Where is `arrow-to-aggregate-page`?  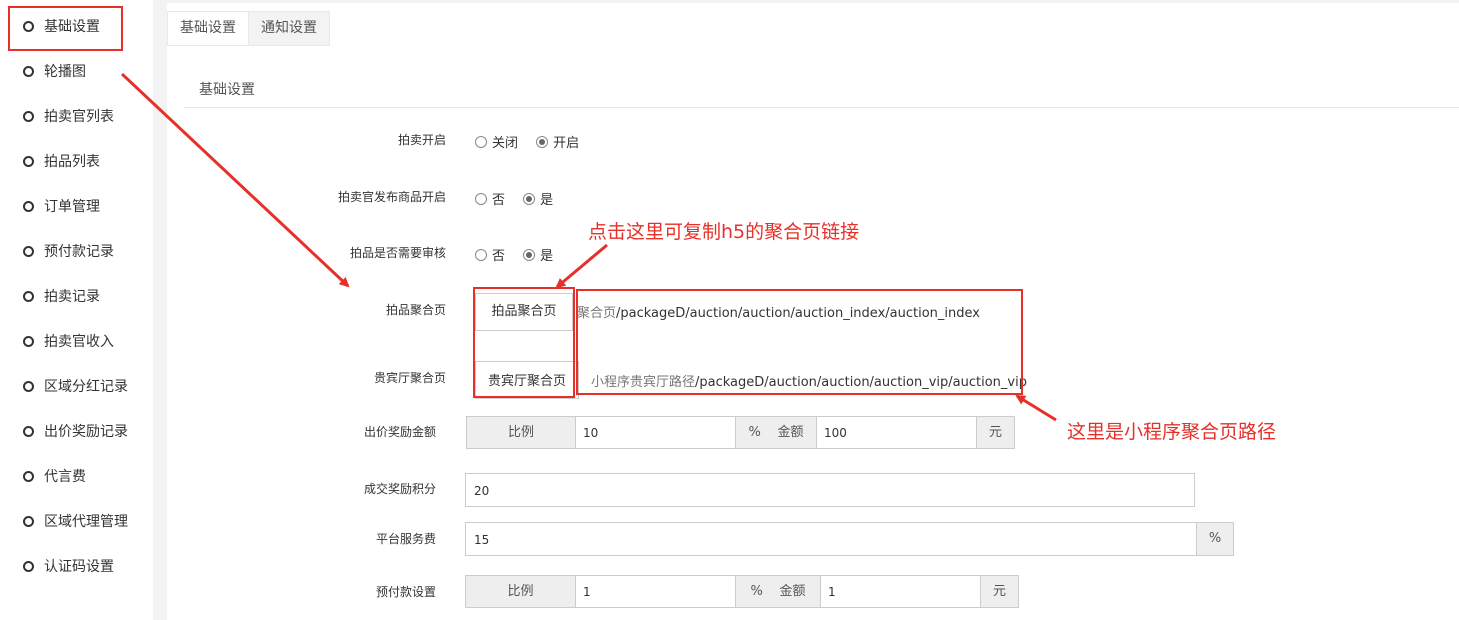 arrow-to-aggregate-page is located at coordinates (235, 180).